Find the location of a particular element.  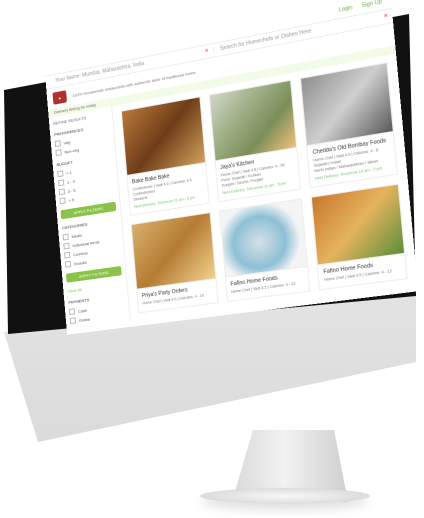

monitor-base is located at coordinates (285, 496).